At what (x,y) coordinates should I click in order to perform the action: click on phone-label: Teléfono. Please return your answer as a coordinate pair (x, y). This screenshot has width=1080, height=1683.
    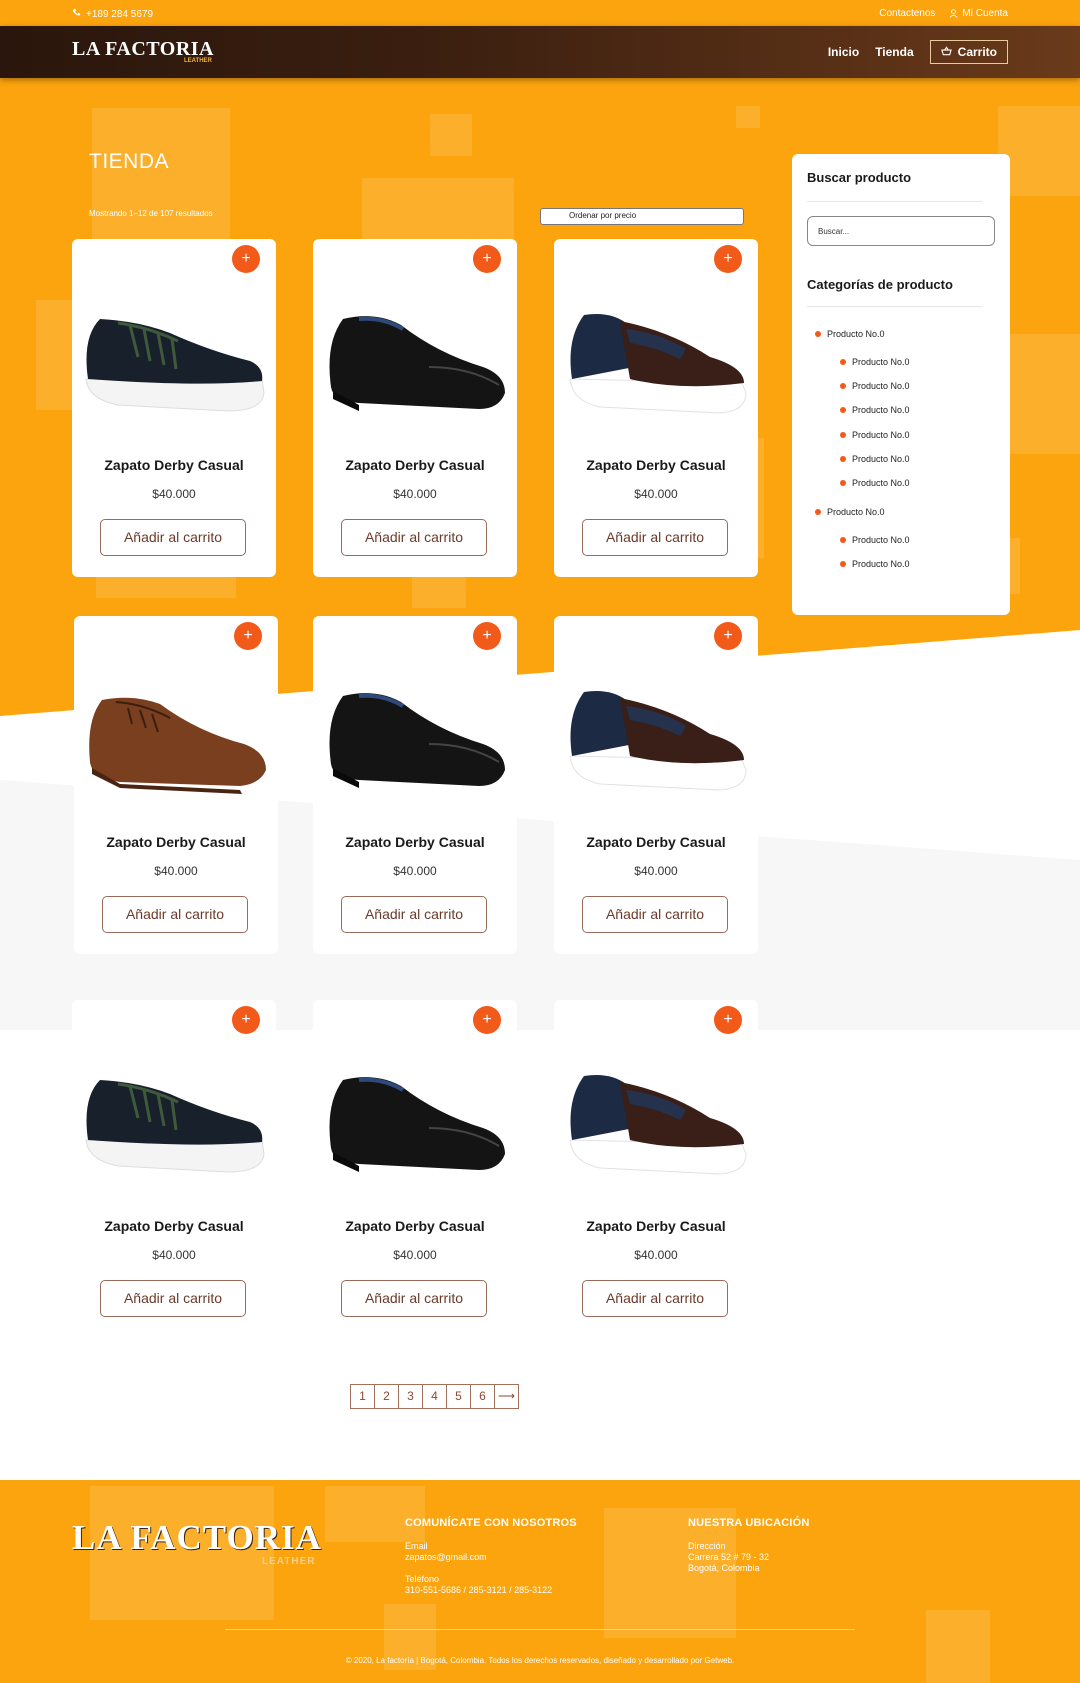
    Looking at the image, I should click on (422, 1579).